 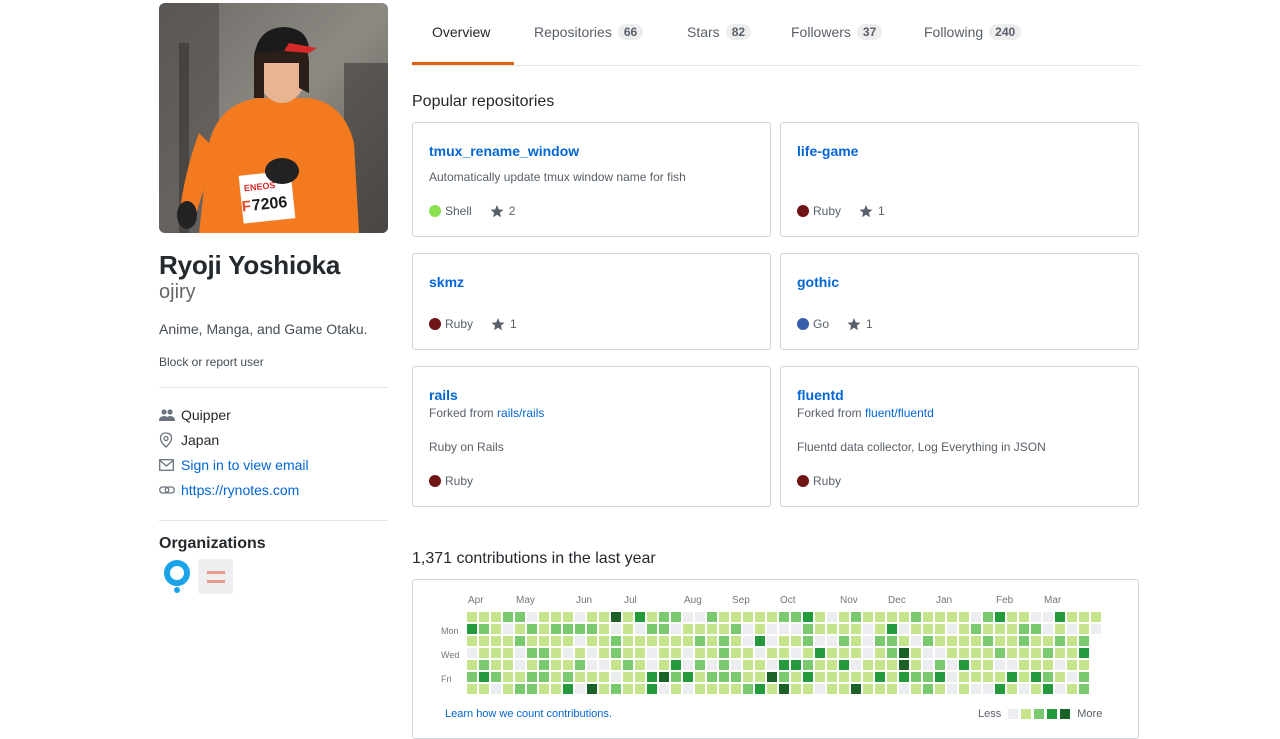 I want to click on tab-following: Following 240, so click(x=973, y=32).